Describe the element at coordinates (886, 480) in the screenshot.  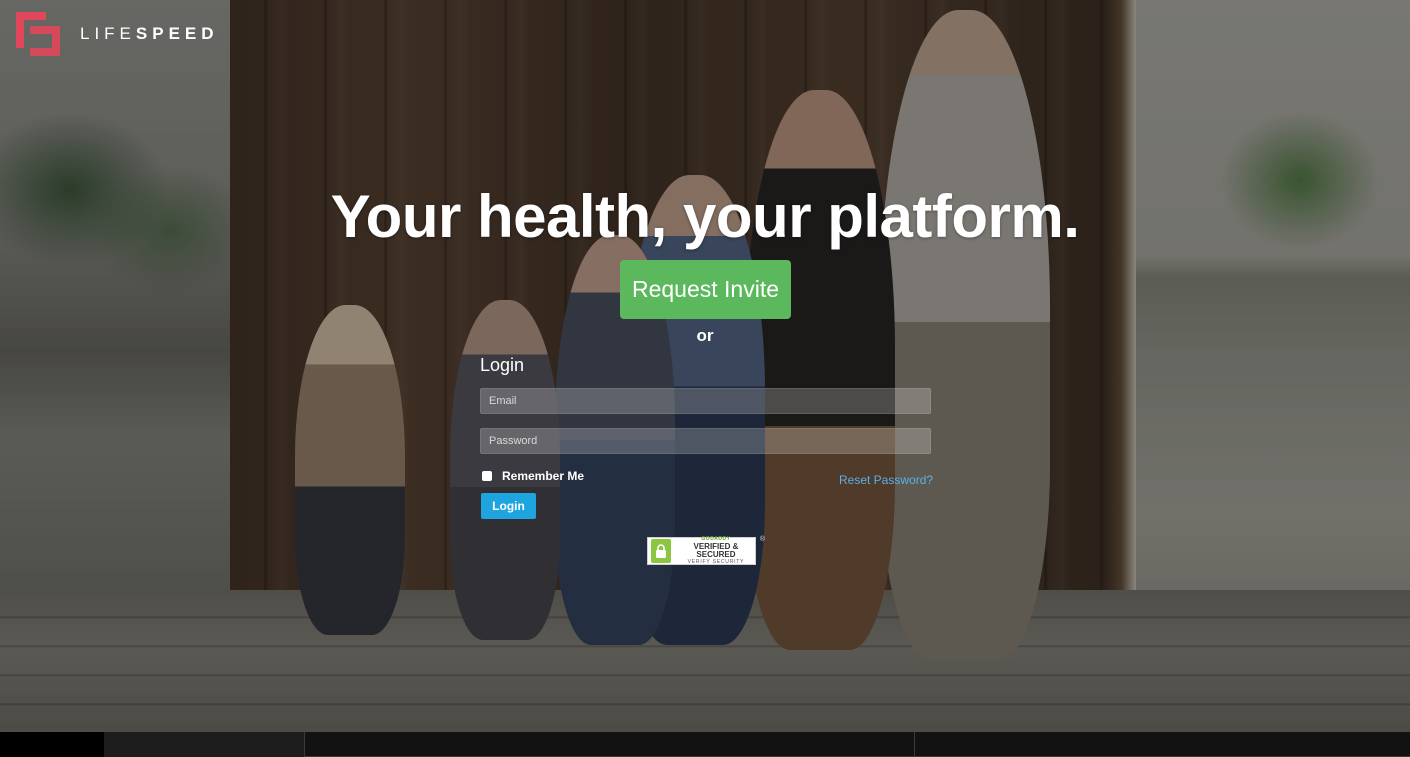
I see `reset-password-link: Reset Password?` at that location.